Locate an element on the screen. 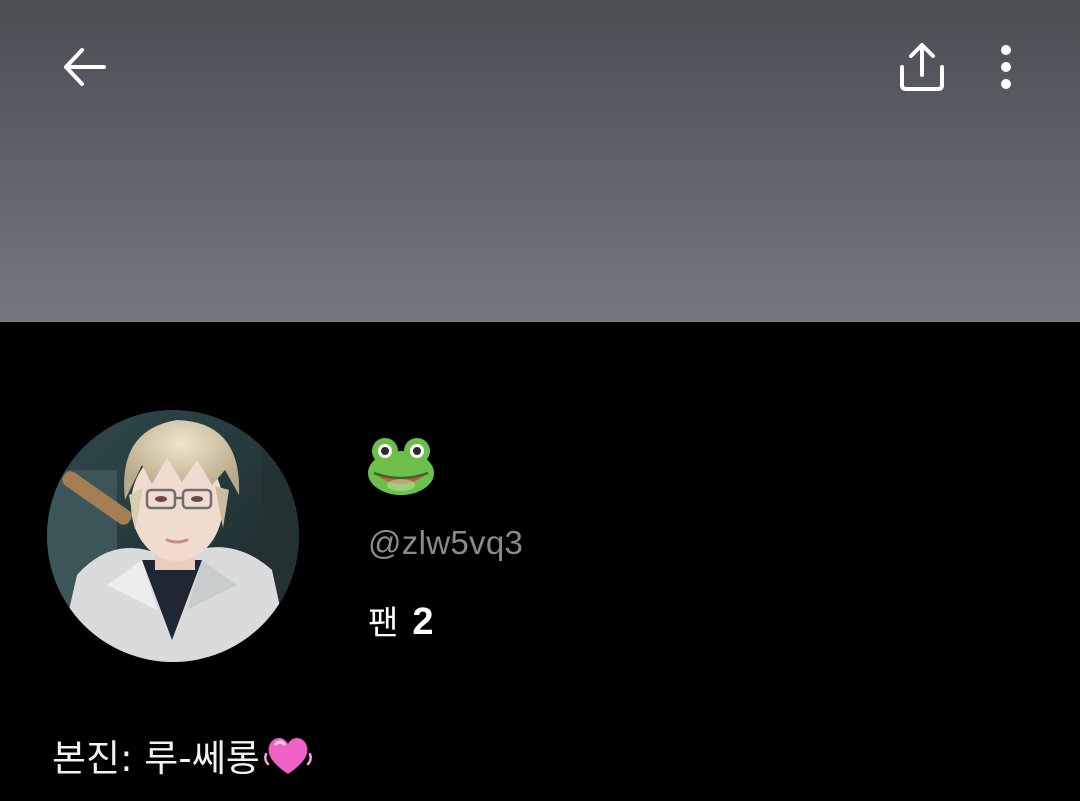  avatar-image is located at coordinates (173, 536).